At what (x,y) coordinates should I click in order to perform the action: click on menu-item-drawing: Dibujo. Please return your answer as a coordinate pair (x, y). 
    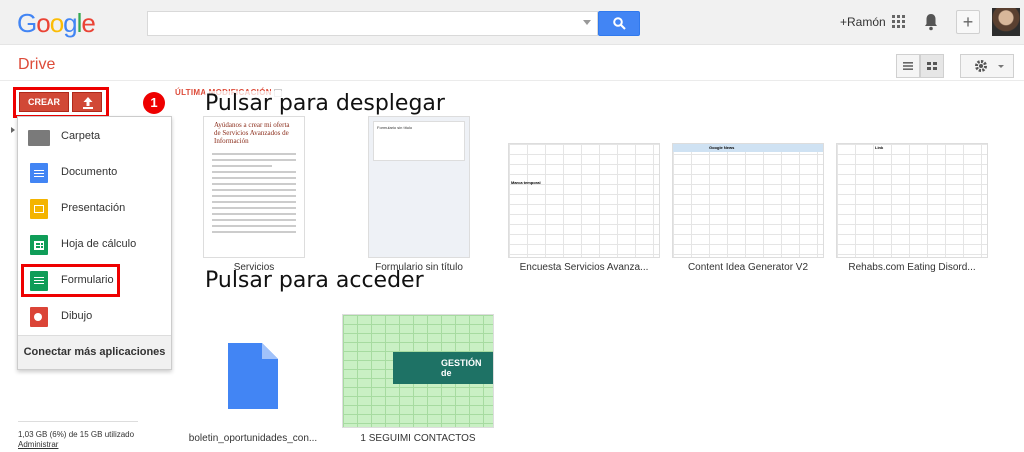
    Looking at the image, I should click on (94, 317).